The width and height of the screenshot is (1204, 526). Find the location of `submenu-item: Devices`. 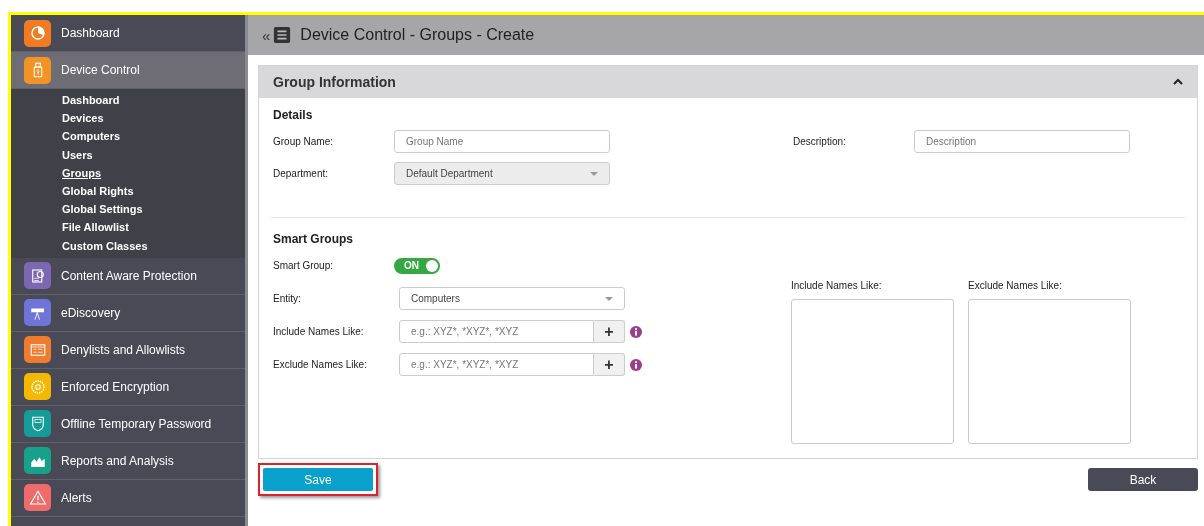

submenu-item: Devices is located at coordinates (83, 118).